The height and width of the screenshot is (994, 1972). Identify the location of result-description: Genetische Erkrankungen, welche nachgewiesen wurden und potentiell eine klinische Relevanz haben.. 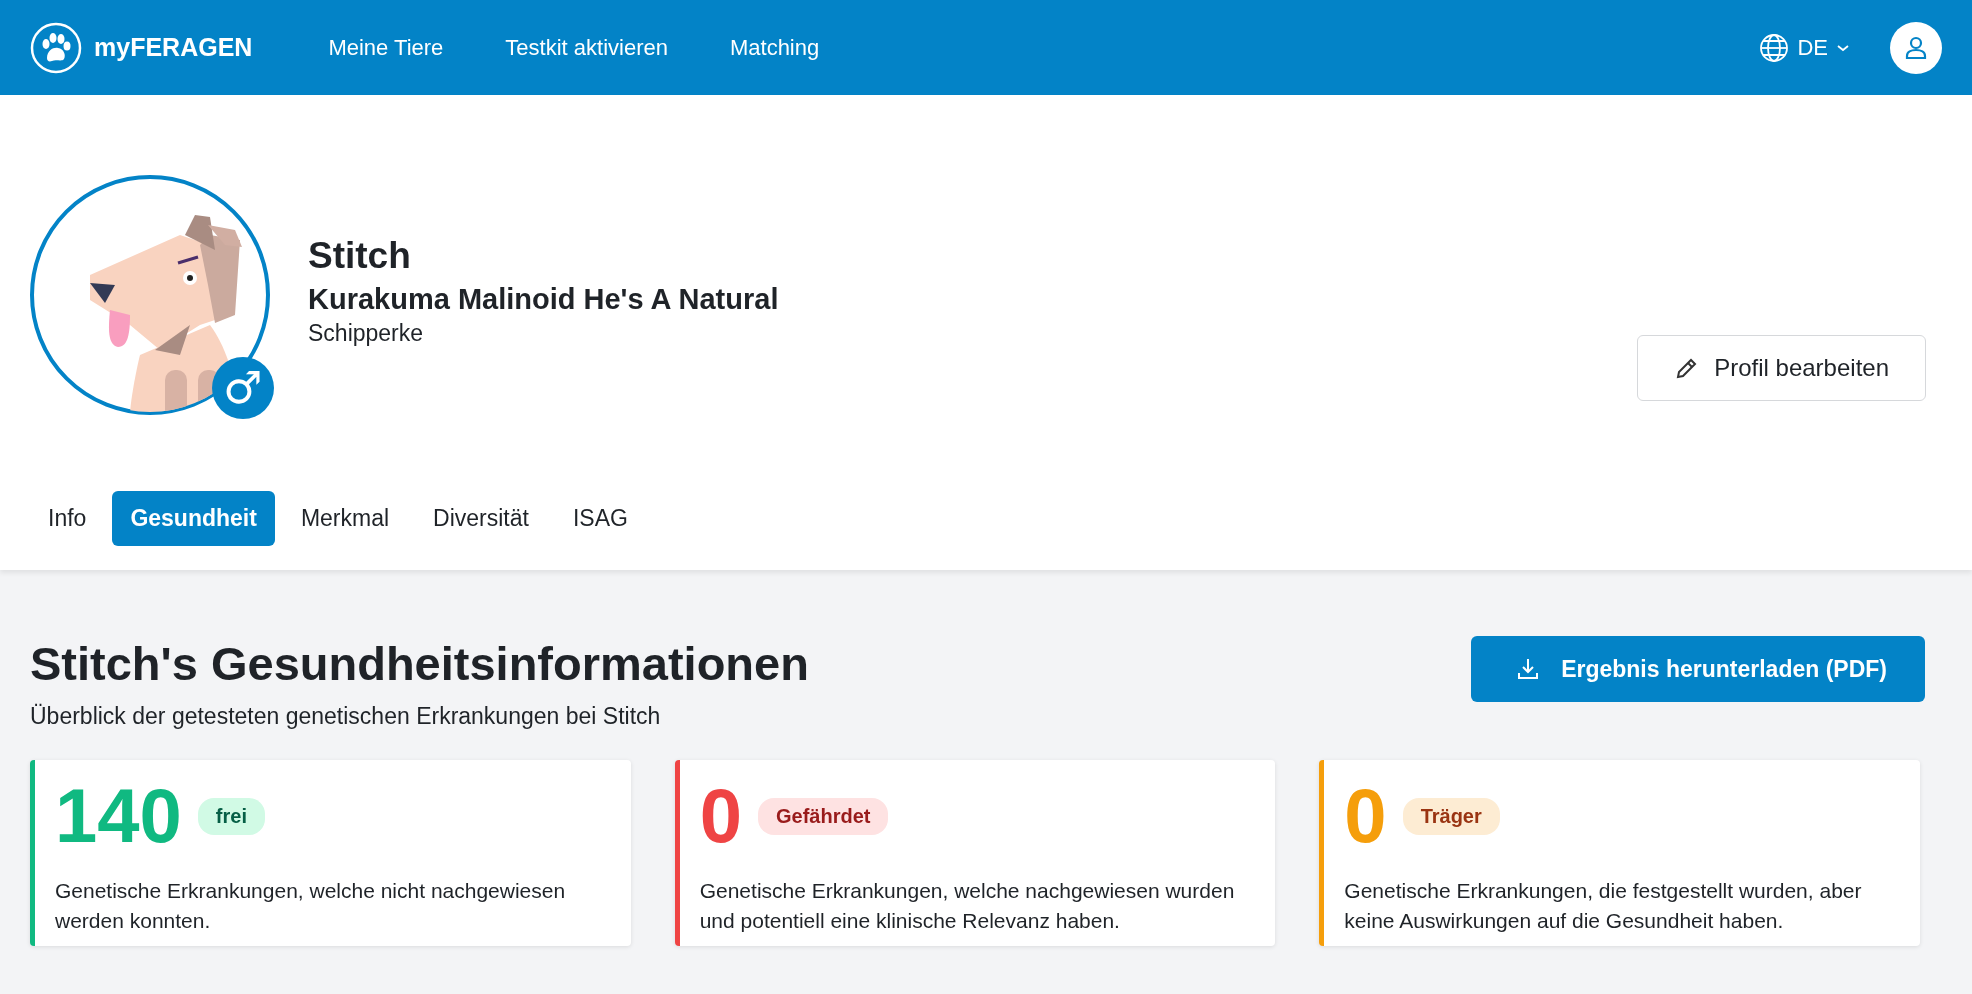
(967, 906).